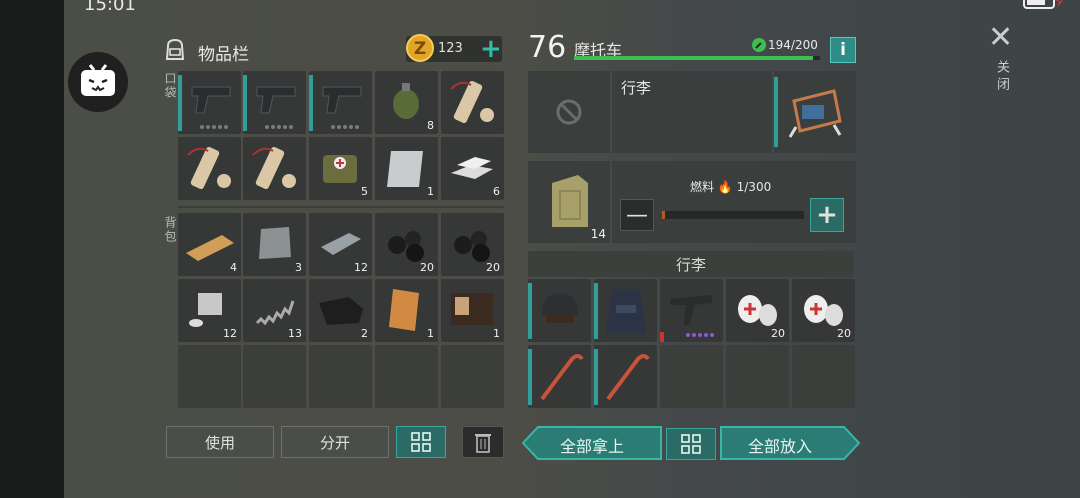  Describe the element at coordinates (697, 58) in the screenshot. I see `vehicle-hp-bar` at that location.